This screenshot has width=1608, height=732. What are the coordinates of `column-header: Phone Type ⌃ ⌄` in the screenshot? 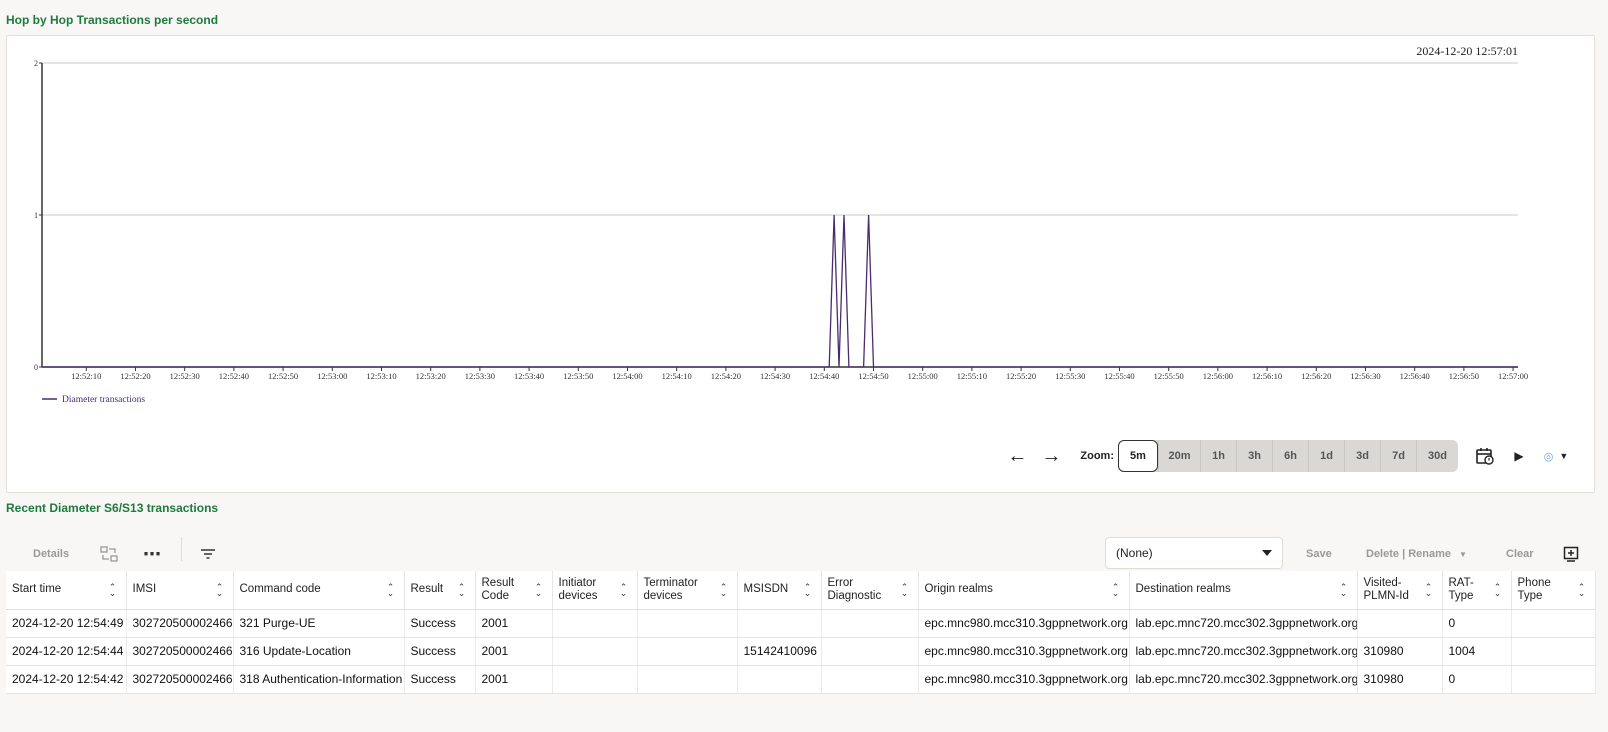 It's located at (1553, 590).